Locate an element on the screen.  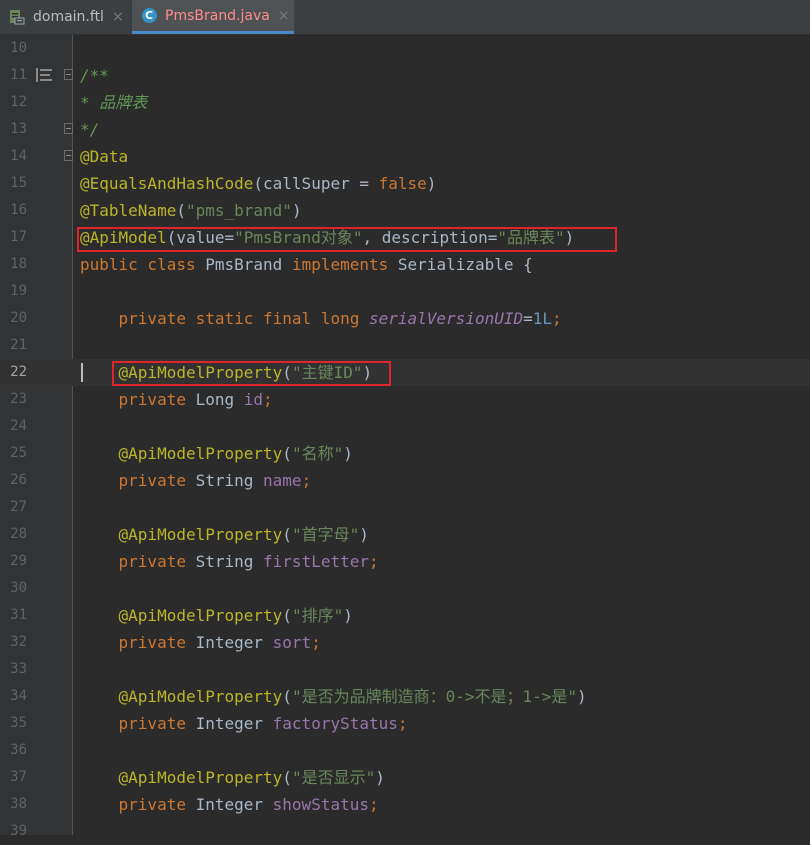
code-line: 31 @ApiModelProperty("排序") is located at coordinates (405, 615).